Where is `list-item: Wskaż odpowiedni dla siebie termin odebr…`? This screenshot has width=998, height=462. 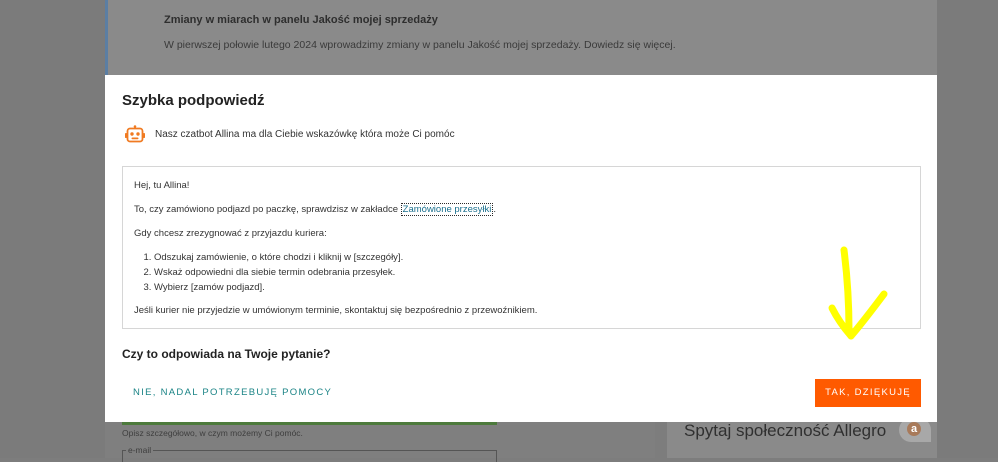 list-item: Wskaż odpowiedni dla siebie termin odebr… is located at coordinates (278, 273).